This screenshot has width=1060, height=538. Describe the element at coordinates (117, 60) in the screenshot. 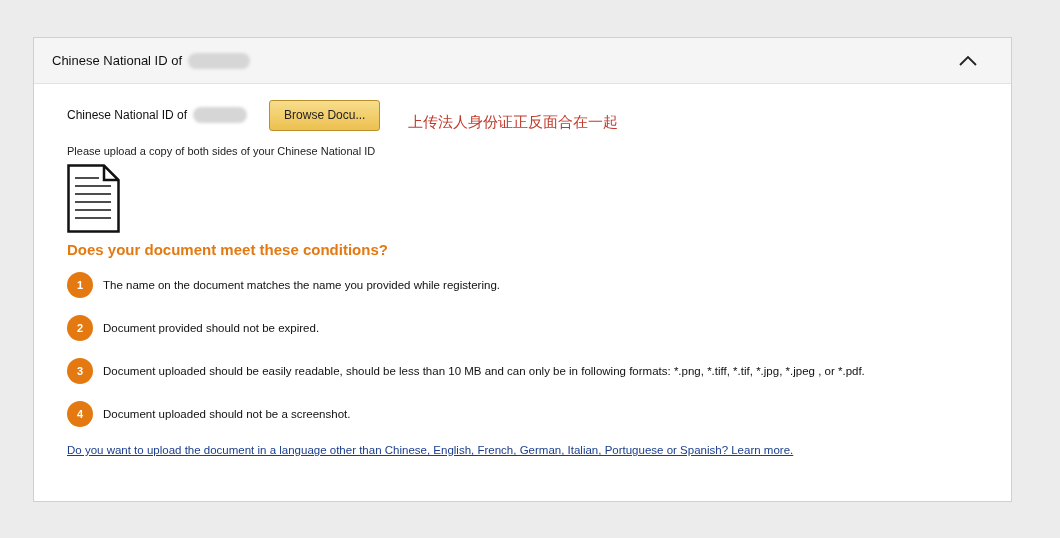

I see `panel-title: Chinese National ID of` at that location.